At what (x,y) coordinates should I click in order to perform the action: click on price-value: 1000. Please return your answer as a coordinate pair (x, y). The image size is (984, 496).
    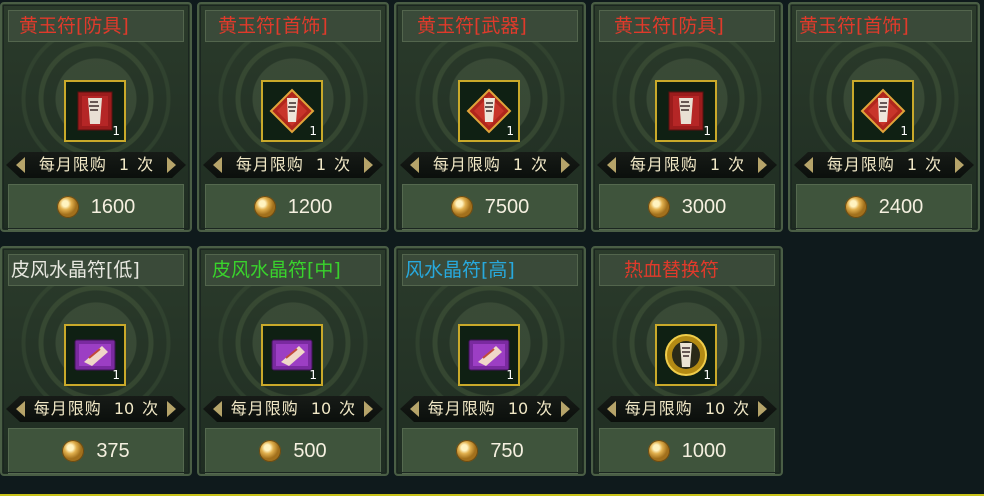
    Looking at the image, I should click on (704, 450).